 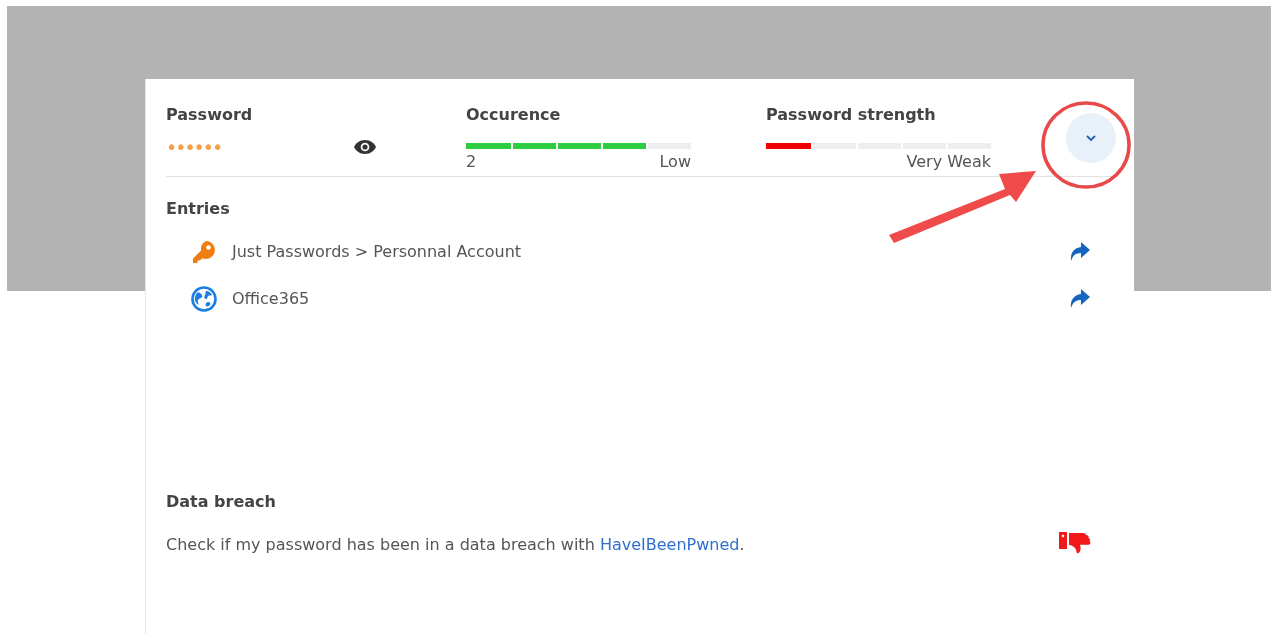 What do you see at coordinates (948, 161) in the screenshot?
I see `rating-text: Very Weak` at bounding box center [948, 161].